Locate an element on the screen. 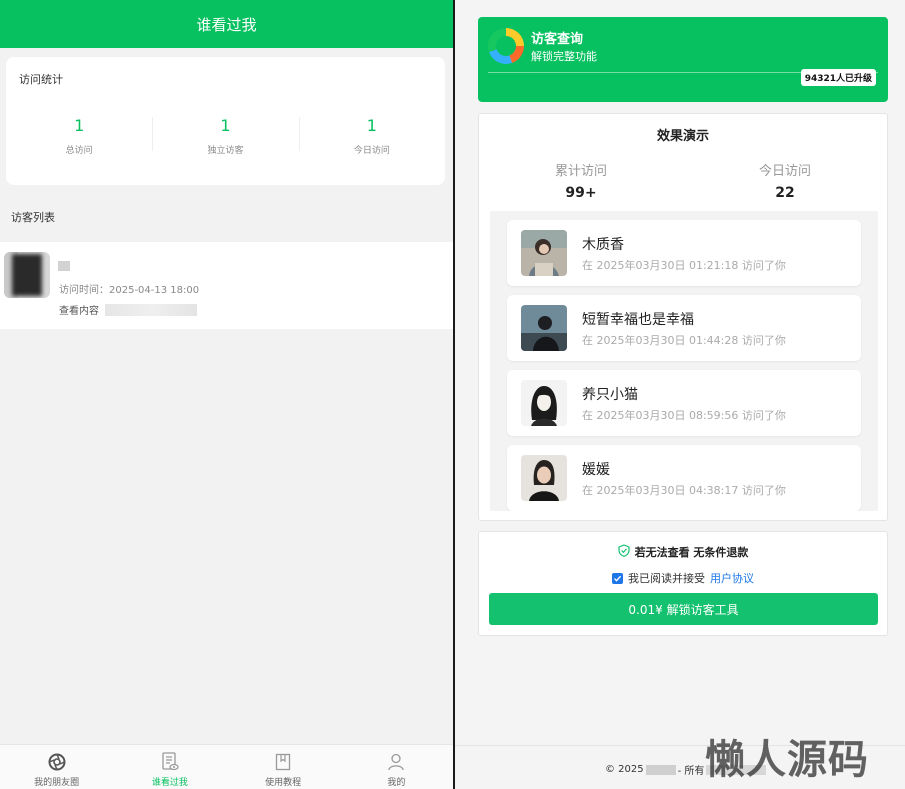 Image resolution: width=905 pixels, height=789 pixels. demo-visitor-item: 媛媛 在 2025年03月30日 04:38:17 访问了你 is located at coordinates (684, 478).